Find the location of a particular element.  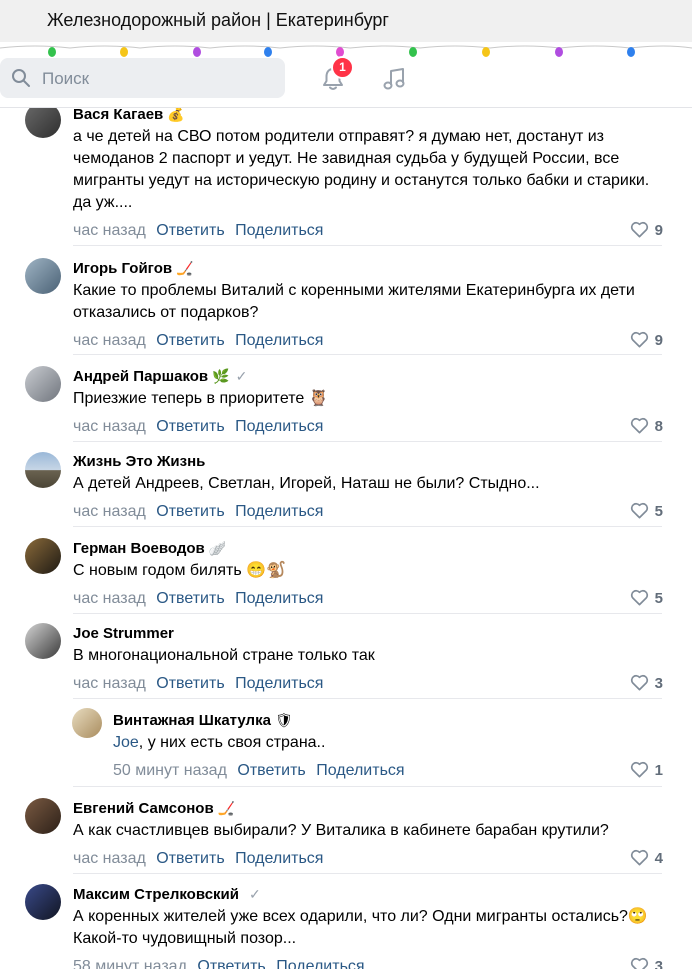

comment-author: Joe Strummer is located at coordinates (368, 633).